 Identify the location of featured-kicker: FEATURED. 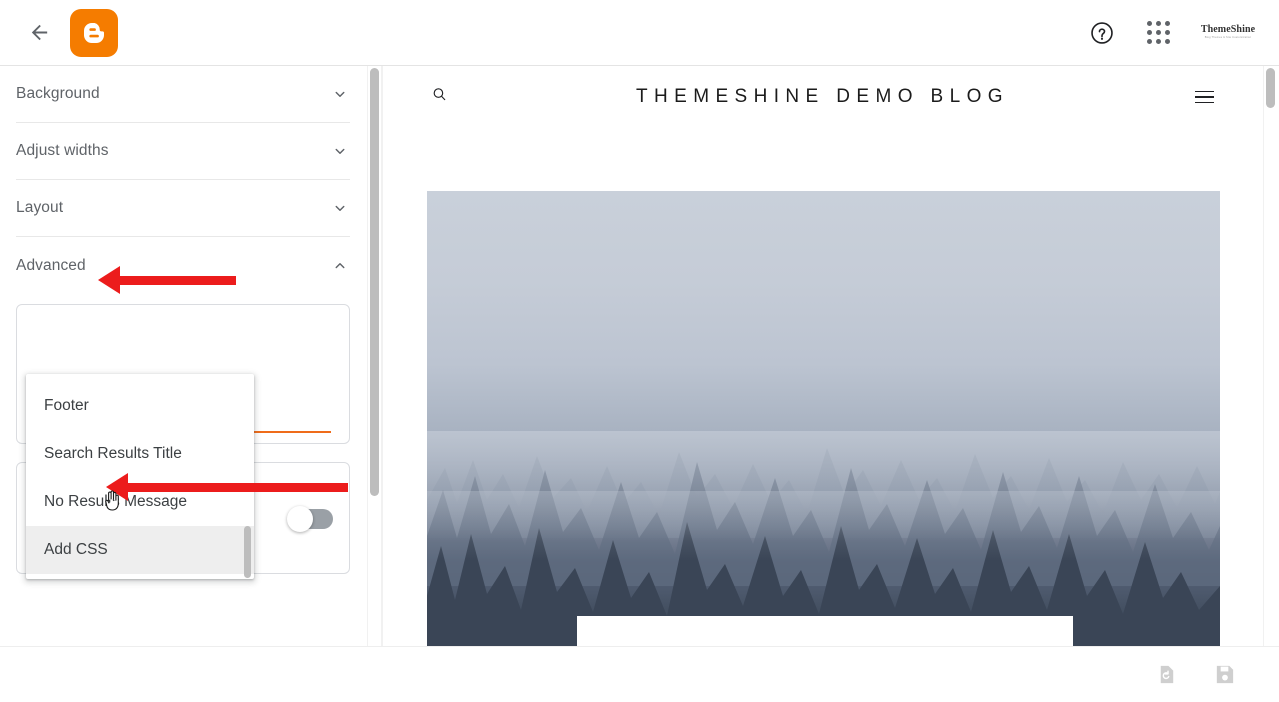
(825, 645).